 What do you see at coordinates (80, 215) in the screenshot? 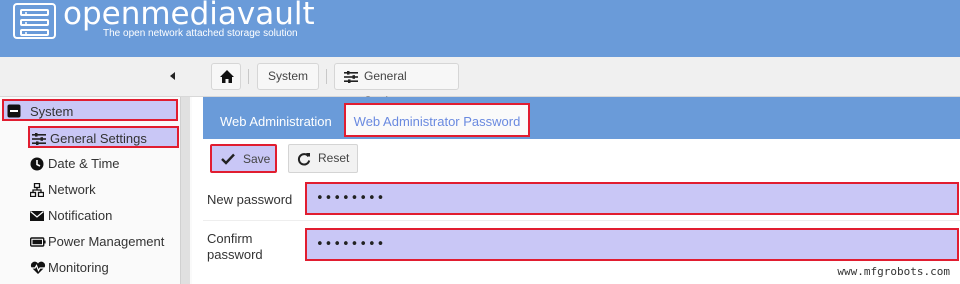
I see `sidebar-item-label: Notification` at bounding box center [80, 215].